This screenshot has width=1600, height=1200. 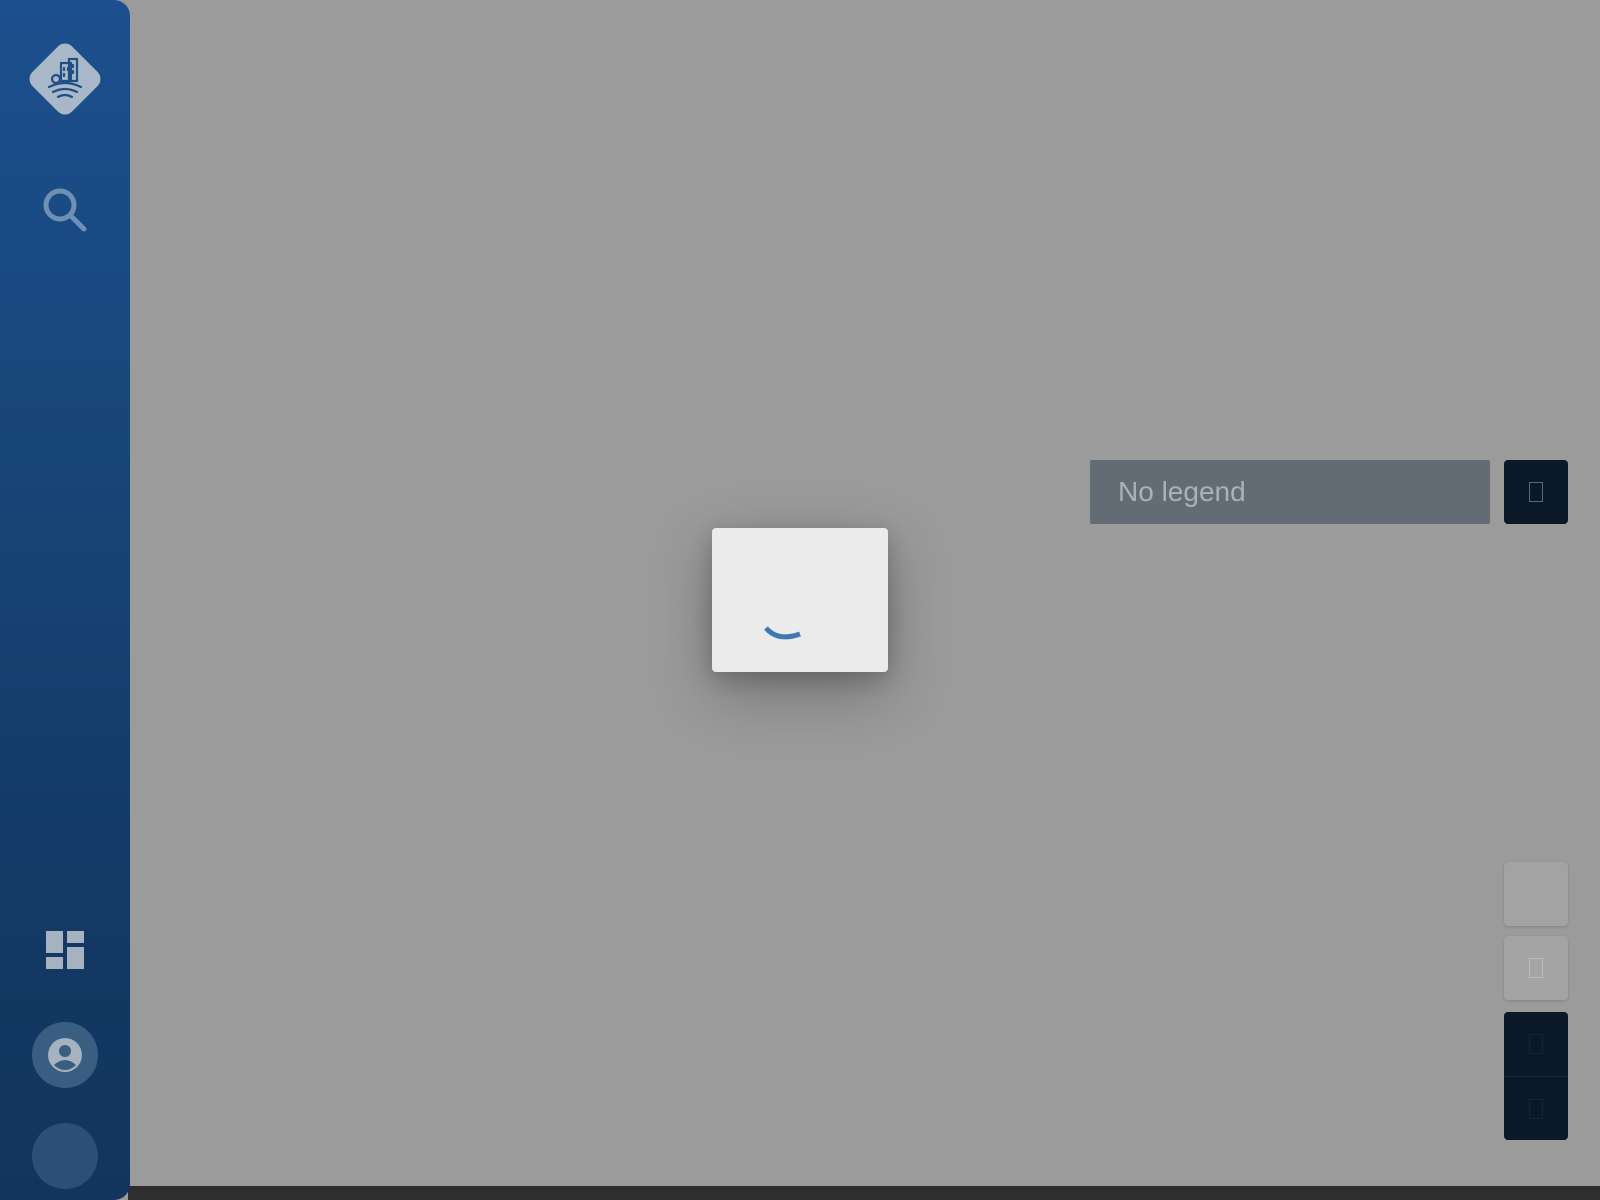 I want to click on loading-spinner-icon, so click(x=782, y=633).